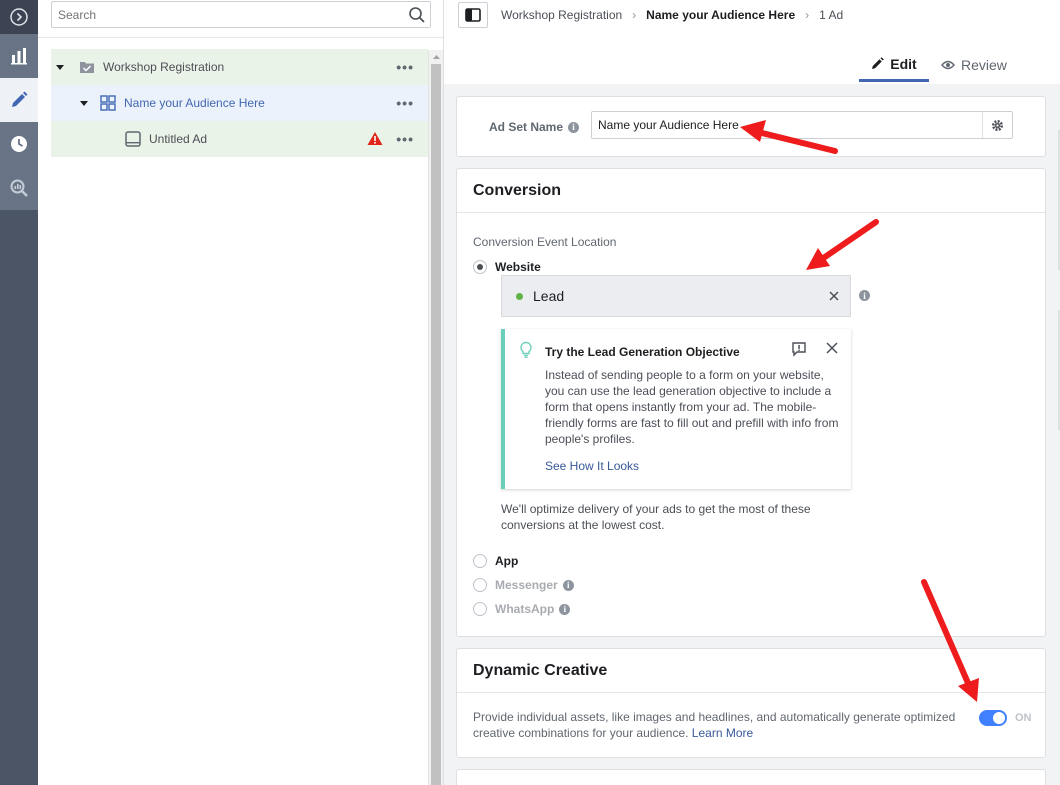  What do you see at coordinates (1023, 718) in the screenshot?
I see `toggle-state-label: ON` at bounding box center [1023, 718].